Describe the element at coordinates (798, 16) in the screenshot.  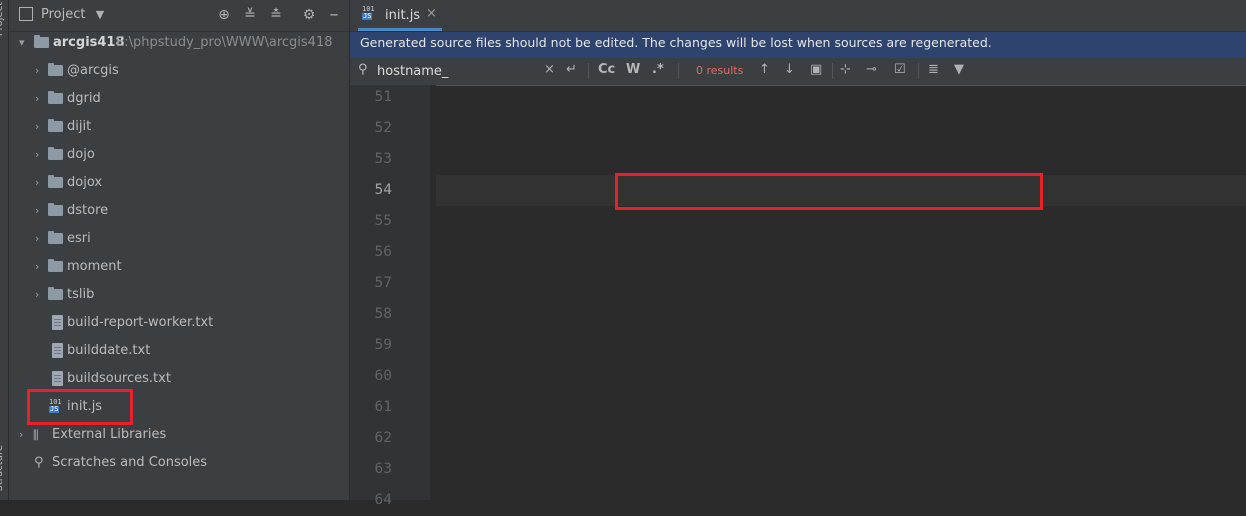
I see `editor-tab-bar: 101 JS init.js ×` at that location.